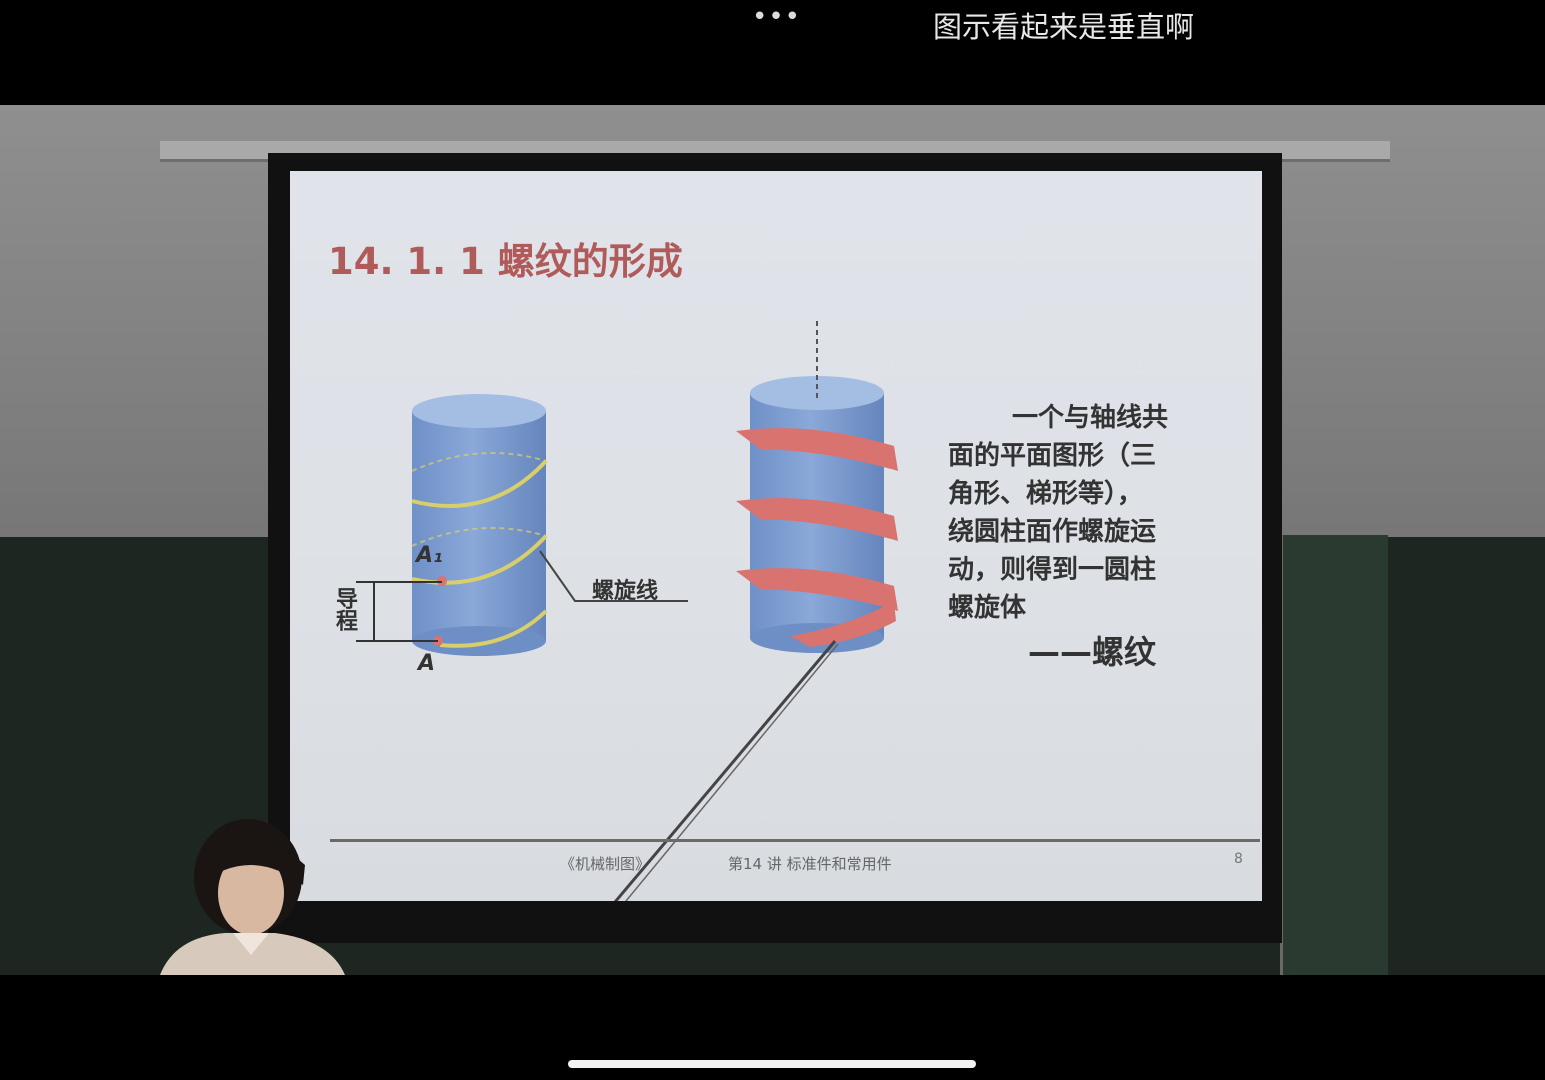 This screenshot has height=1080, width=1545. I want to click on explanation-line: 绕圆柱面作螺旋运, so click(1052, 532).